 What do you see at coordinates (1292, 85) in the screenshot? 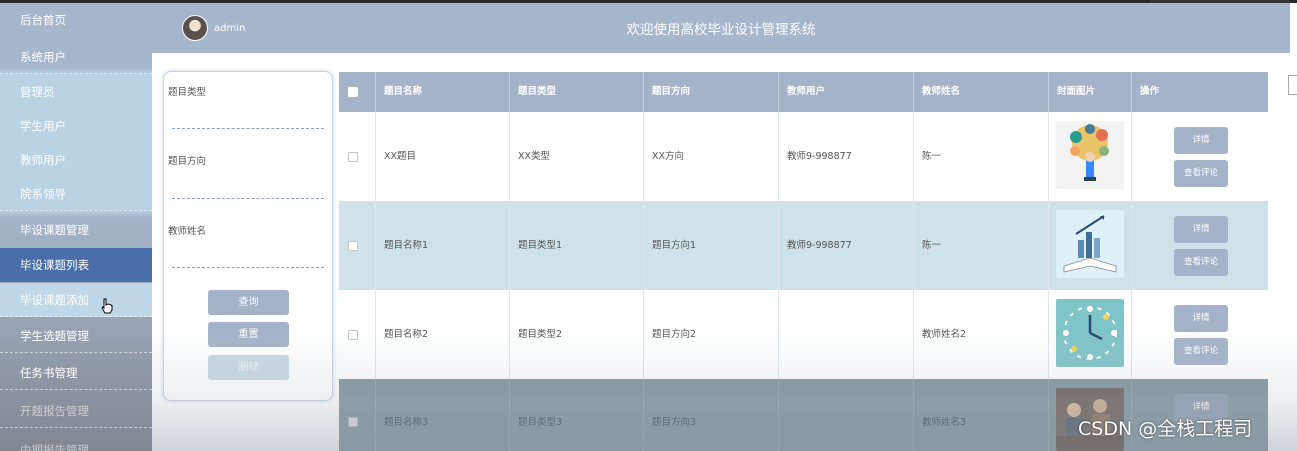
I see `scroll-edge` at bounding box center [1292, 85].